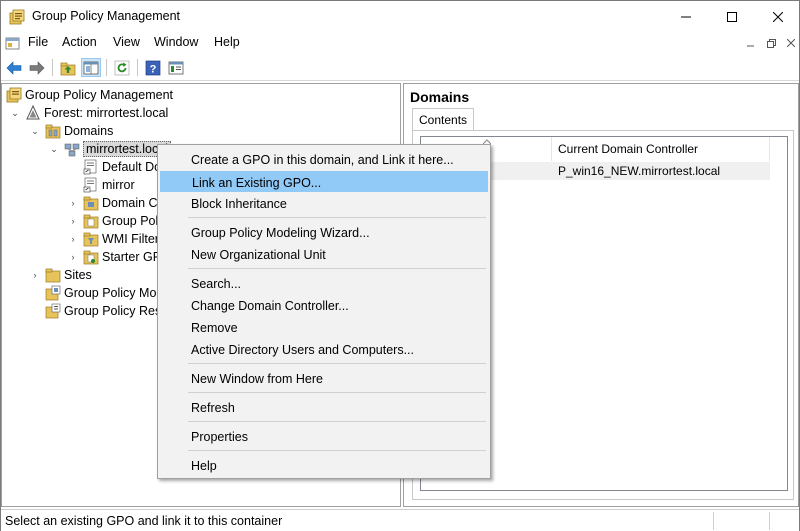 The width and height of the screenshot is (800, 531). Describe the element at coordinates (100, 293) in the screenshot. I see `tree-node-modeling: Group Policy Mo` at that location.